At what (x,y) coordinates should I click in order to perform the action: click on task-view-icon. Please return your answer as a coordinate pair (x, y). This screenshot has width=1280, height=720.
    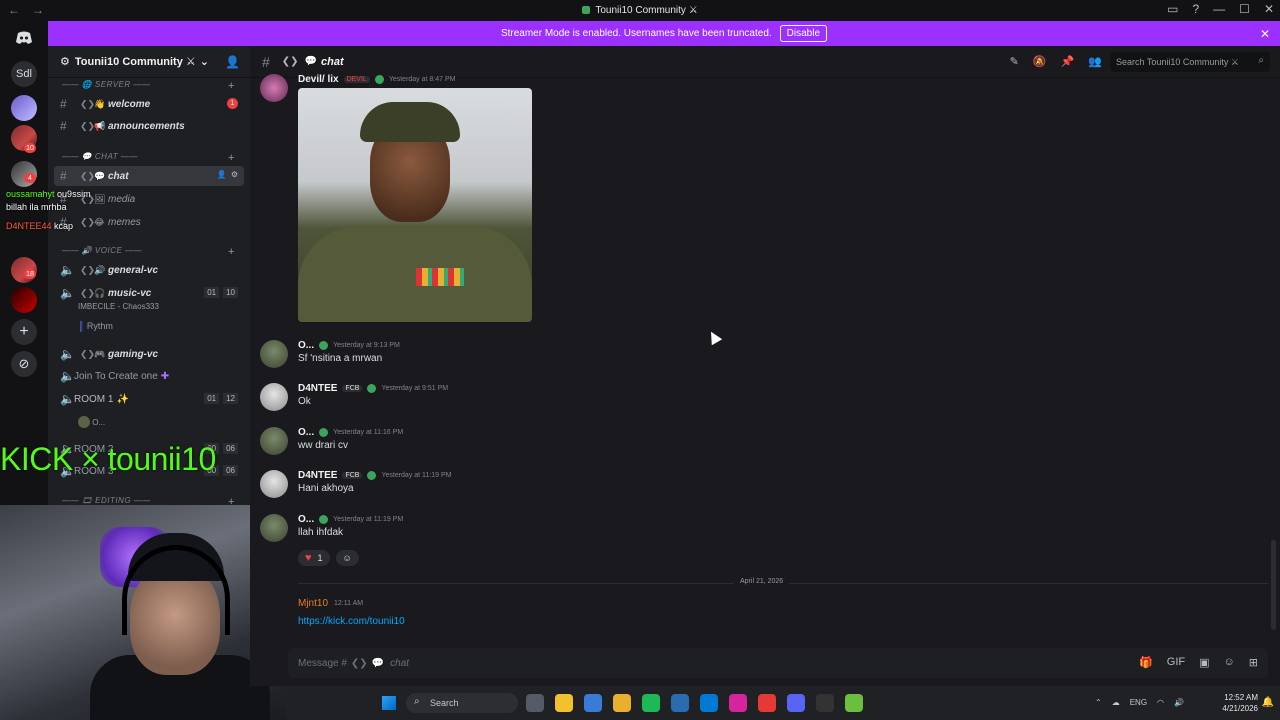
    Looking at the image, I should click on (535, 703).